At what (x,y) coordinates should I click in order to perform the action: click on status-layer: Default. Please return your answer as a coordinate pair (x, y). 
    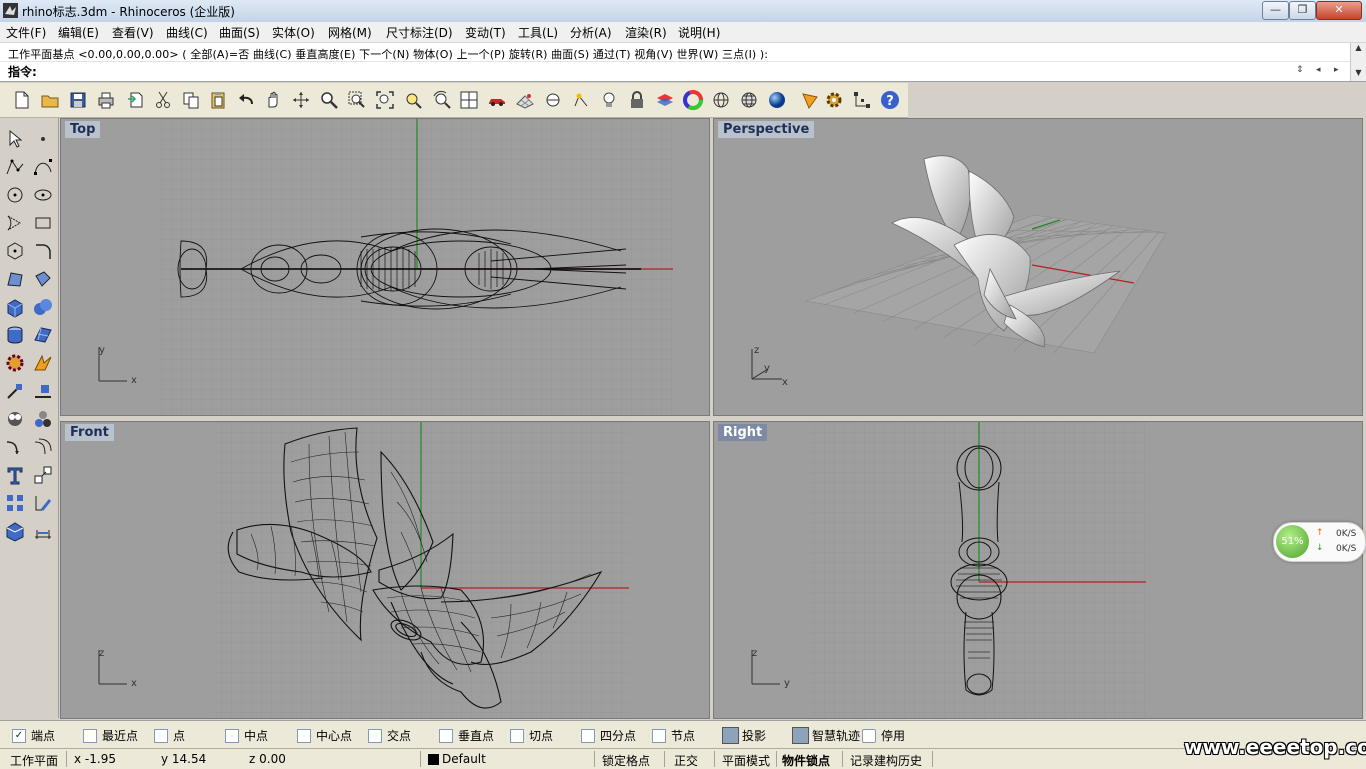
    Looking at the image, I should click on (464, 759).